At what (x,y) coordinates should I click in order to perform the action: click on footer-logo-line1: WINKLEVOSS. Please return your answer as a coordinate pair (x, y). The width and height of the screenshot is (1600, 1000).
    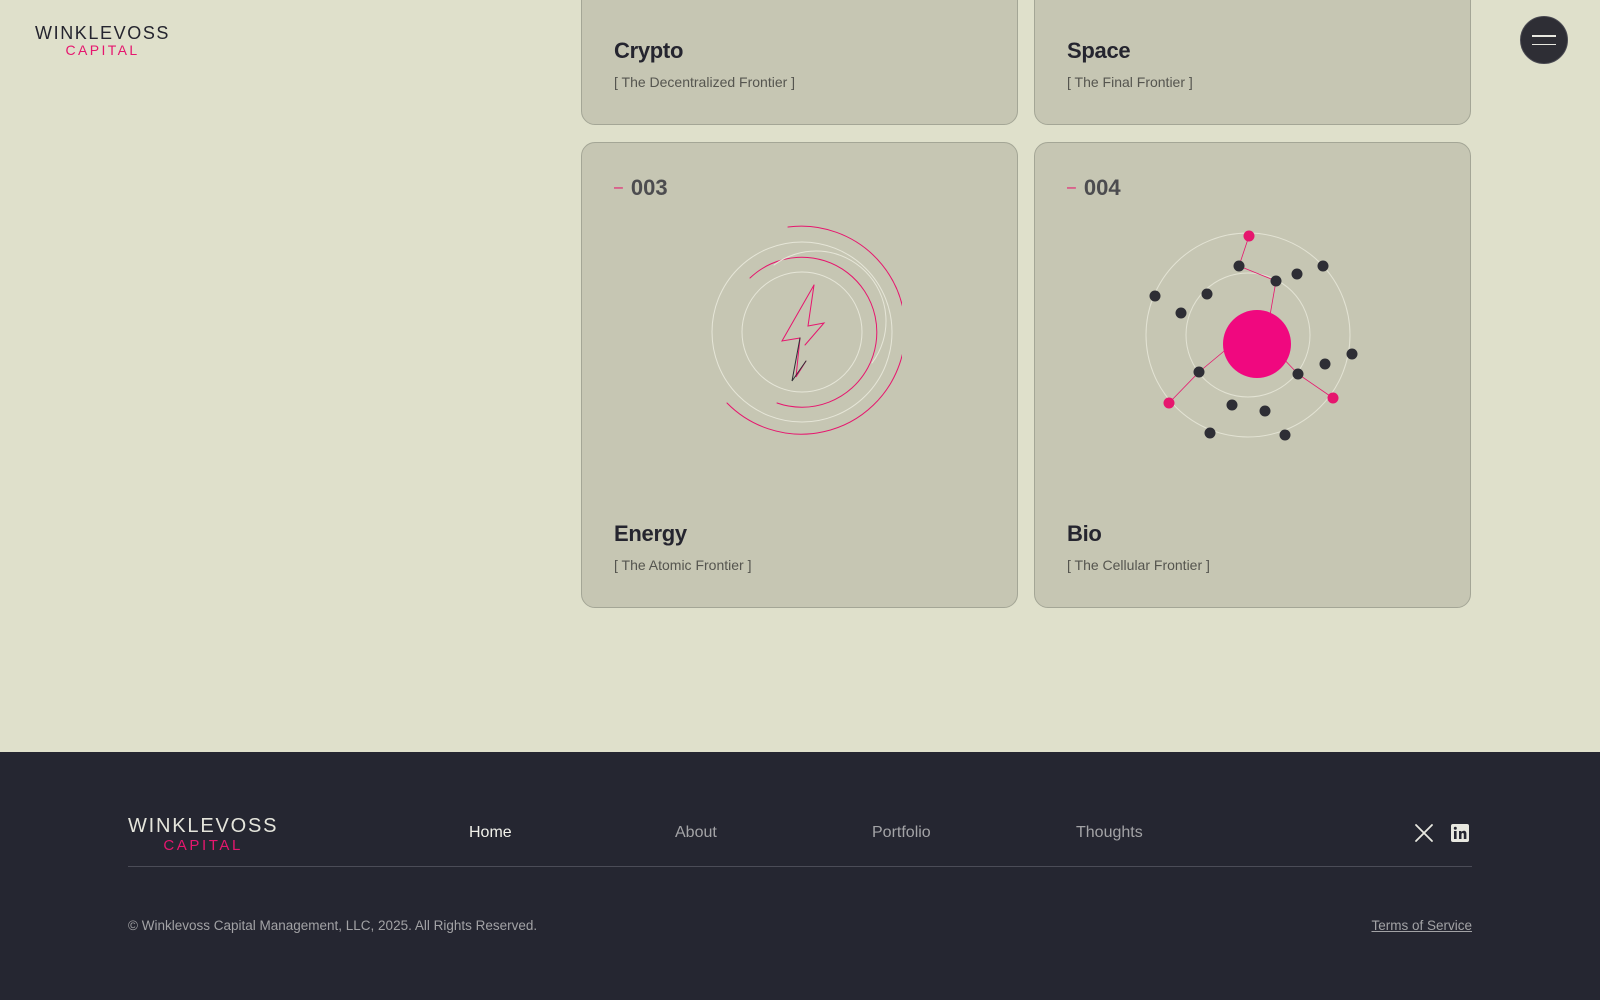
    Looking at the image, I should click on (203, 826).